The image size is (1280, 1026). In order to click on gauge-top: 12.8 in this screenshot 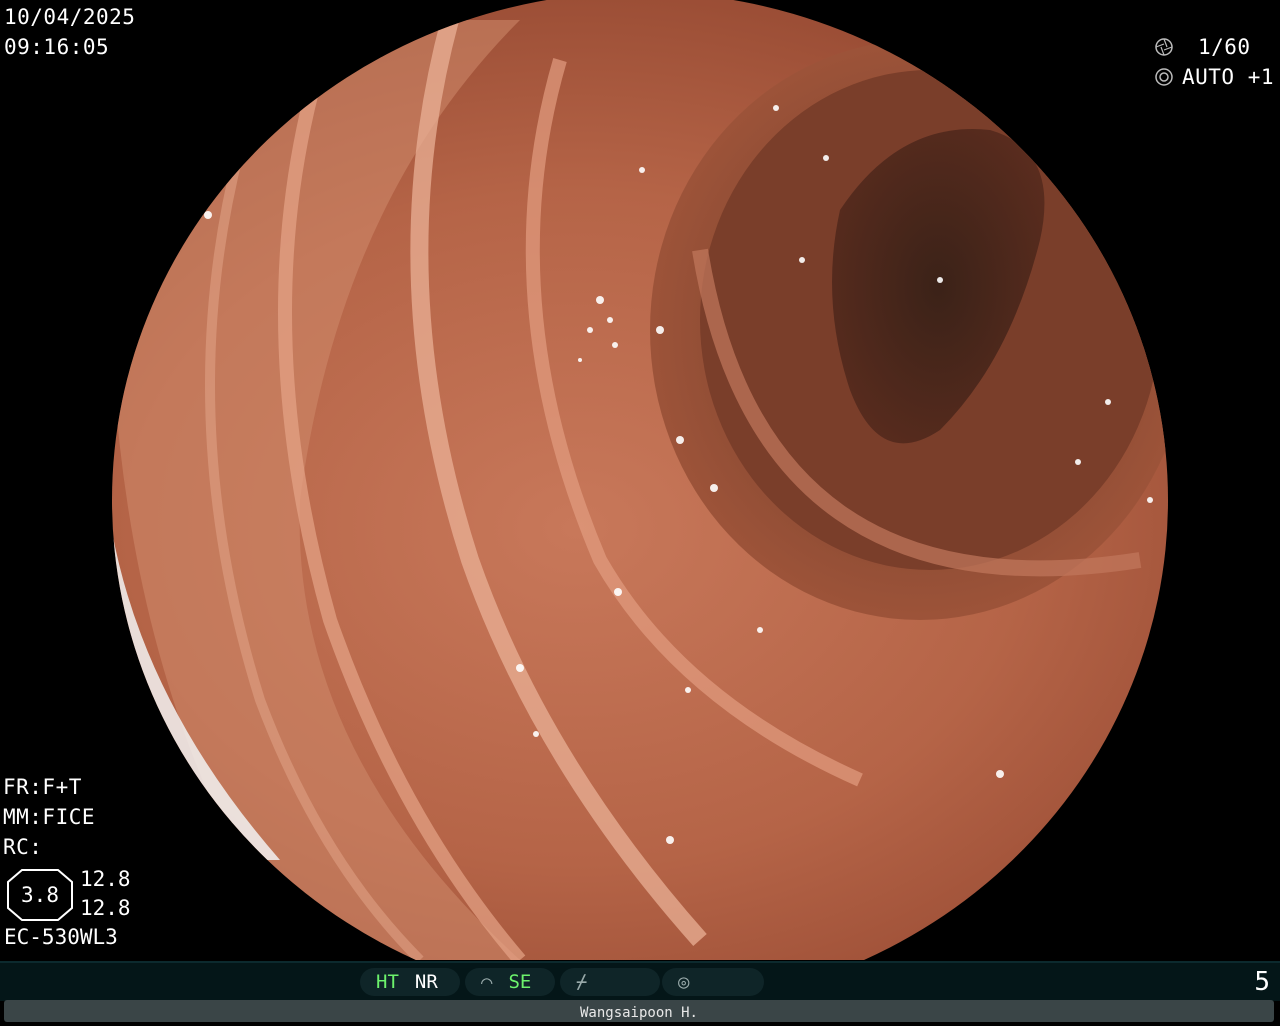, I will do `click(105, 879)`.